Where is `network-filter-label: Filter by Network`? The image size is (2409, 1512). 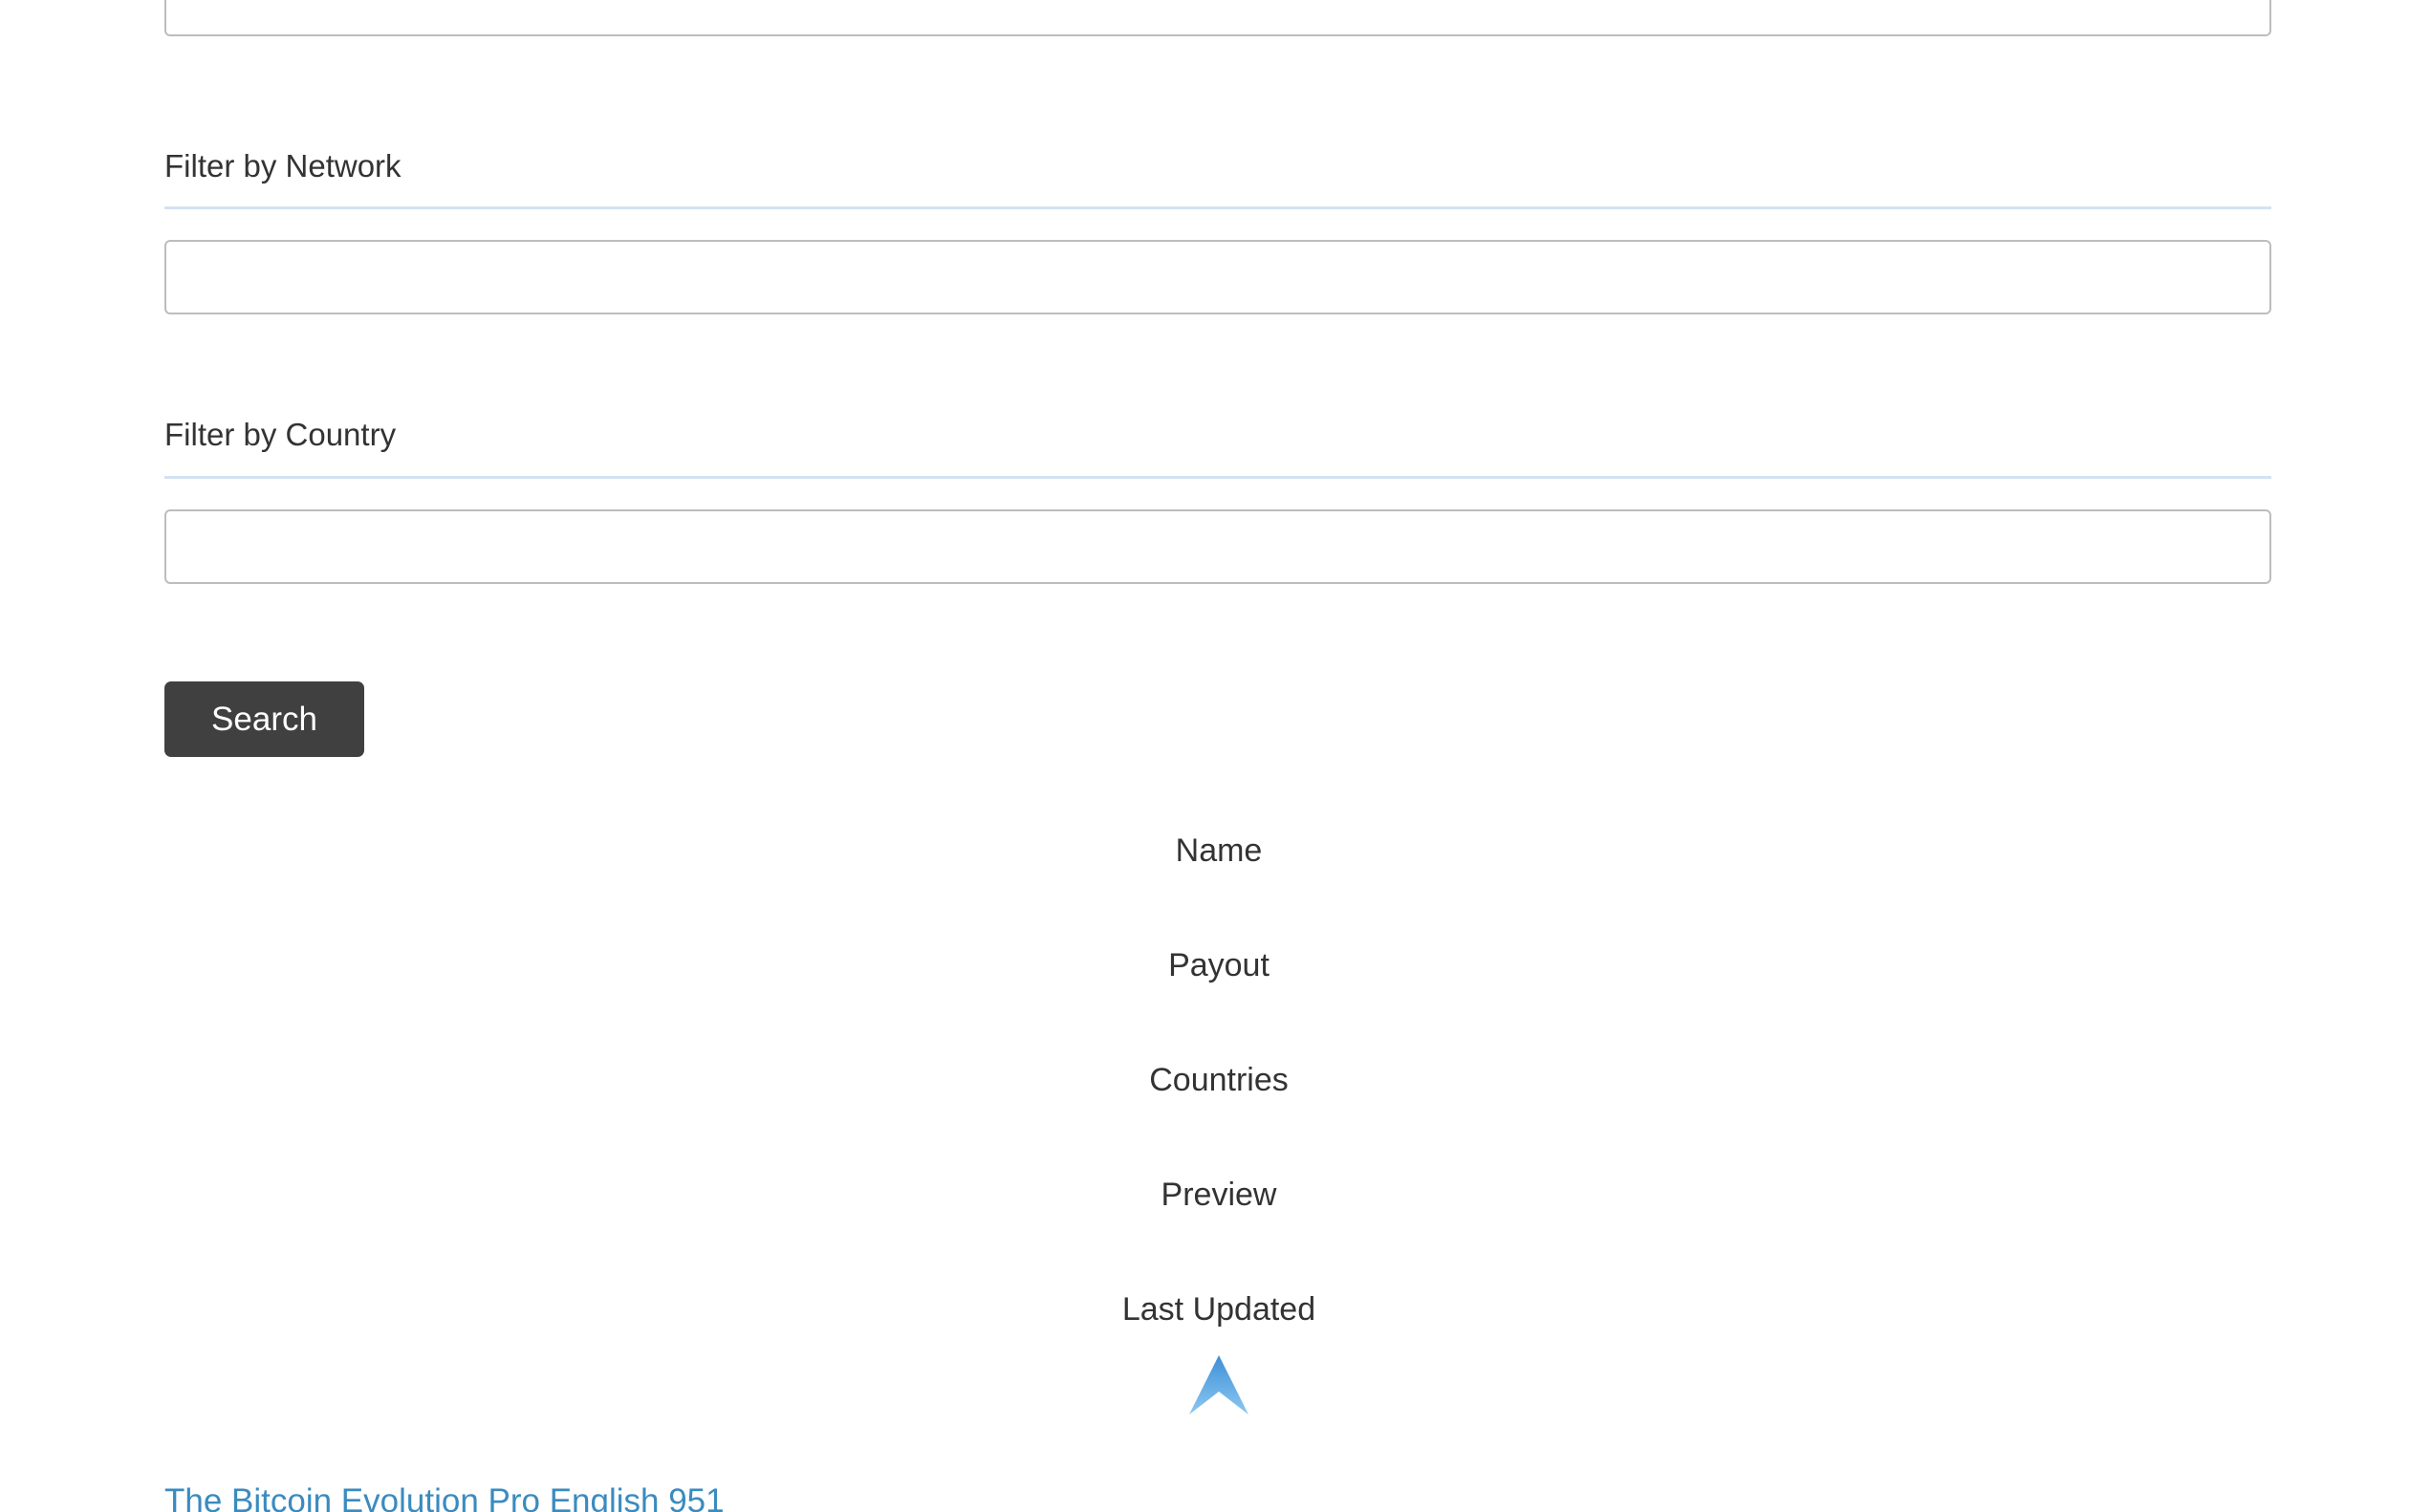 network-filter-label: Filter by Network is located at coordinates (283, 166).